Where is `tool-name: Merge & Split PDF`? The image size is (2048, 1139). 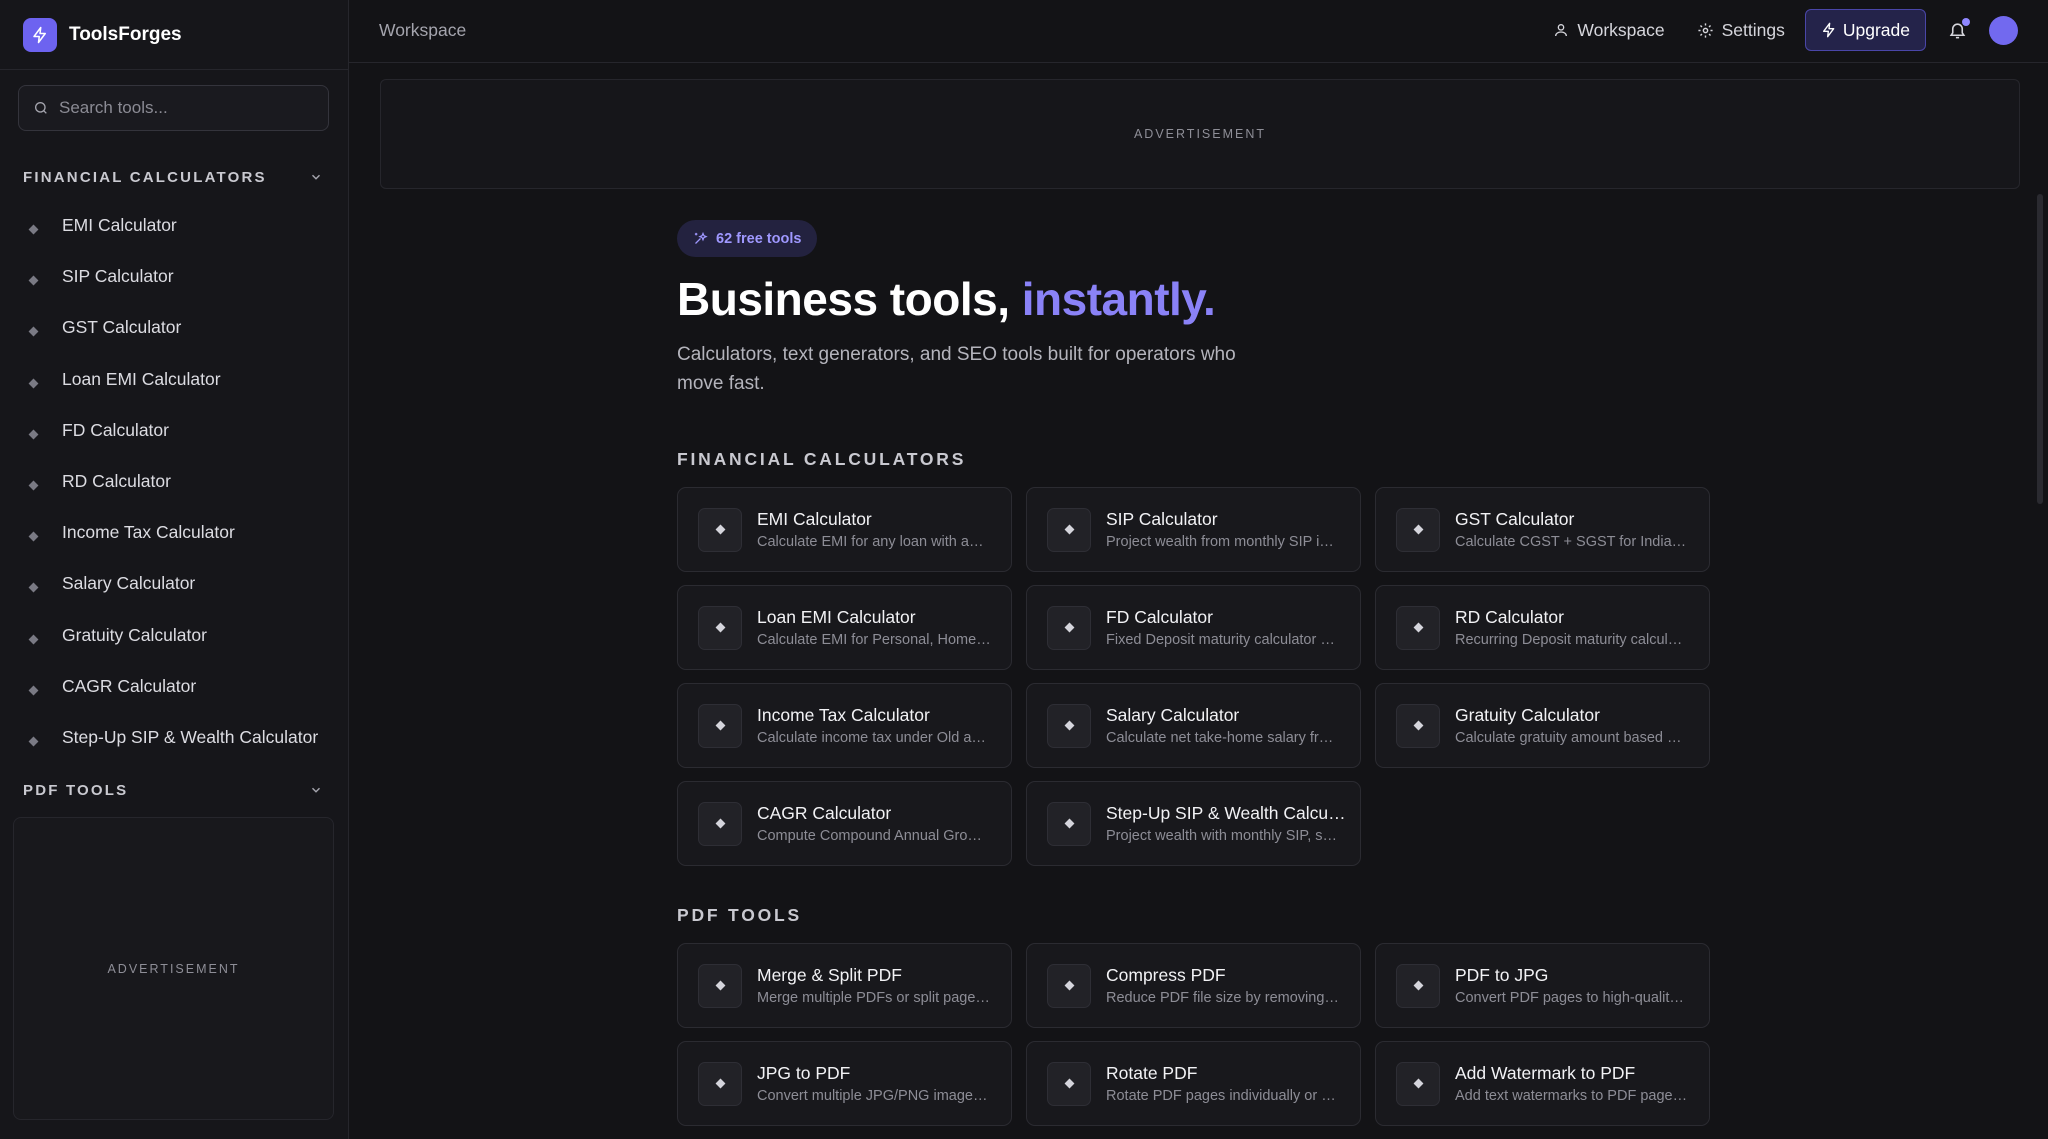
tool-name: Merge & Split PDF is located at coordinates (829, 975).